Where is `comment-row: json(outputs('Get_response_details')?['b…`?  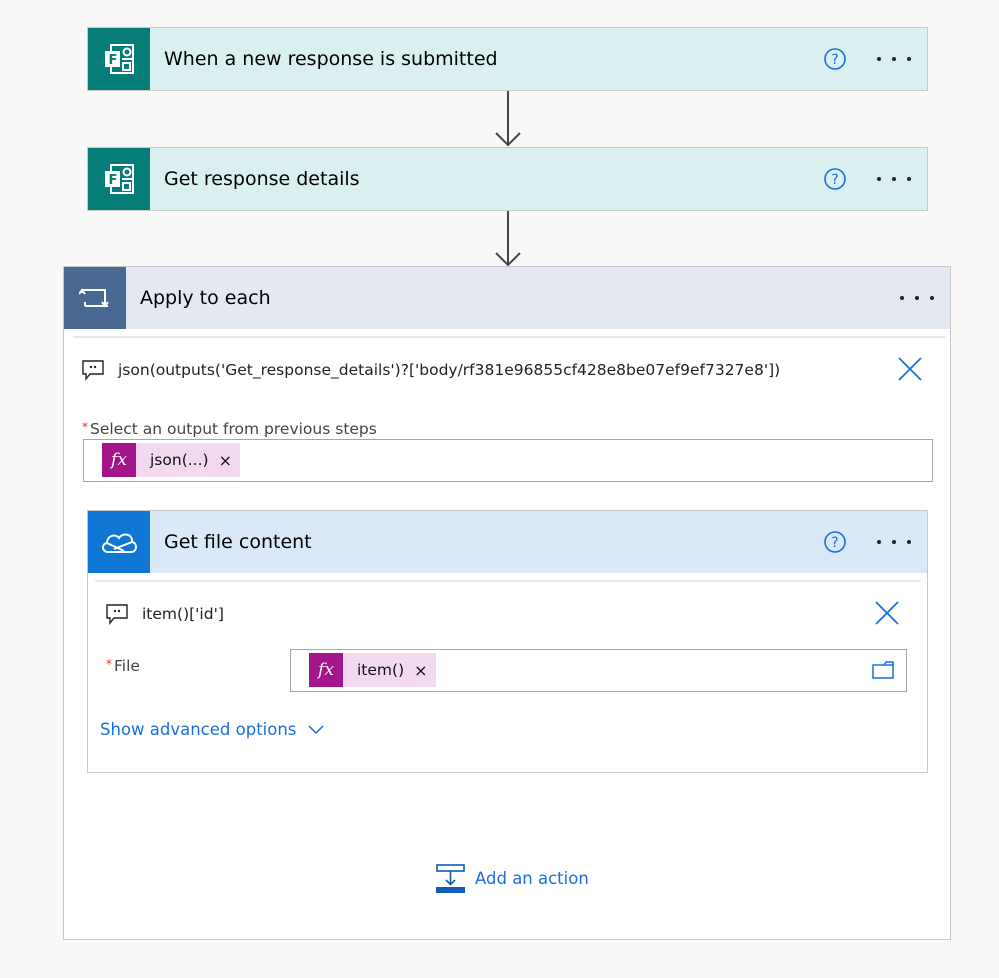
comment-row: json(outputs('Get_response_details')?['b… is located at coordinates (431, 370).